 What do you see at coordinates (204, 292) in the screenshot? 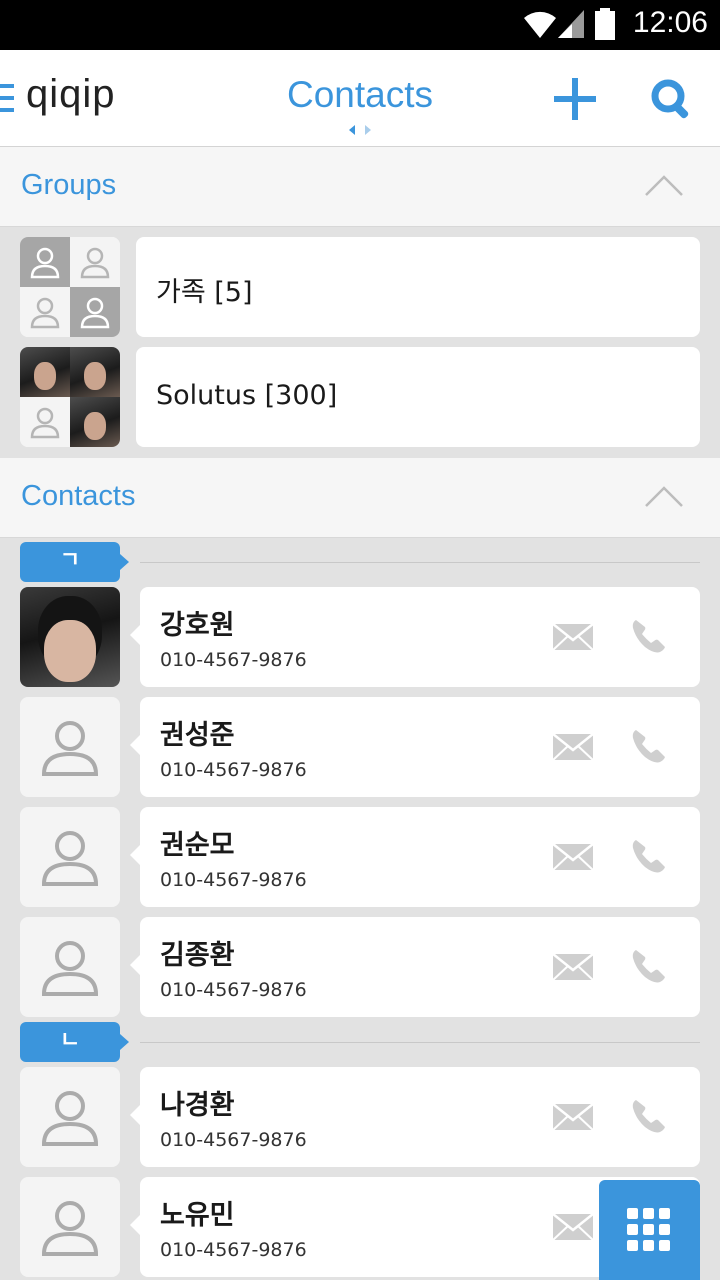
I see `group-name: 가족 [5]` at bounding box center [204, 292].